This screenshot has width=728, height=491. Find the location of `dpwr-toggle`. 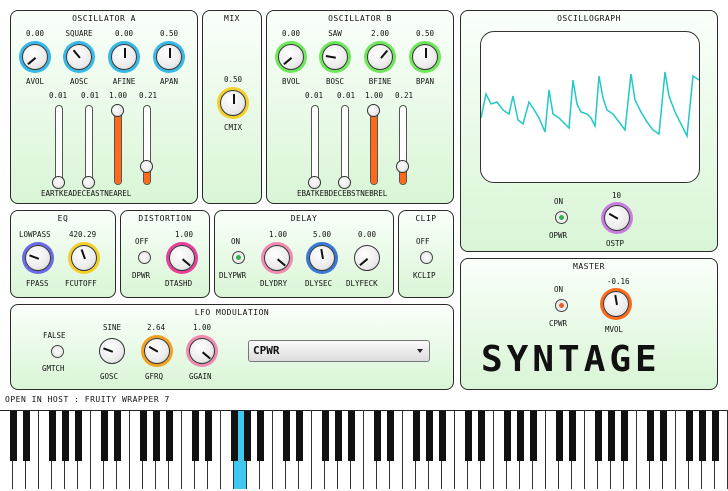

dpwr-toggle is located at coordinates (144, 257).